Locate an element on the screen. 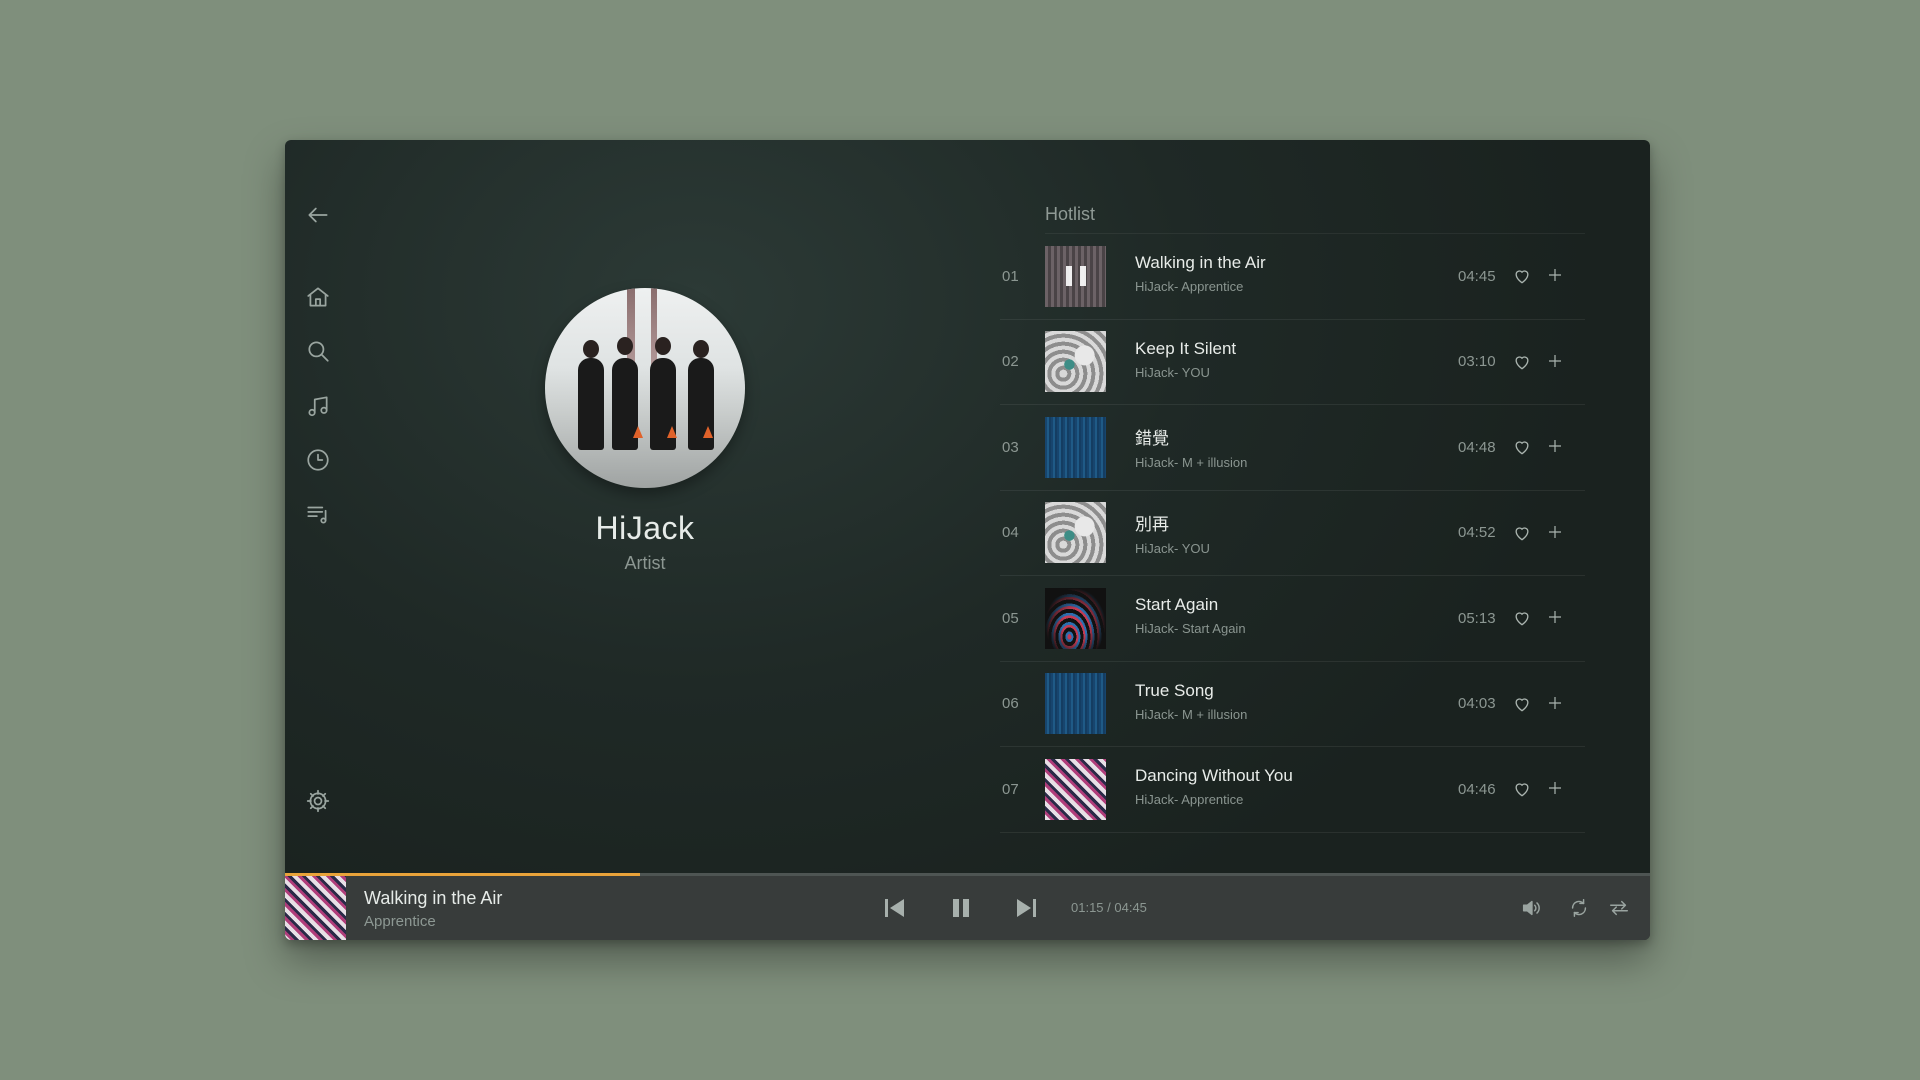 This screenshot has height=1080, width=1920. track-number: 01 is located at coordinates (1010, 276).